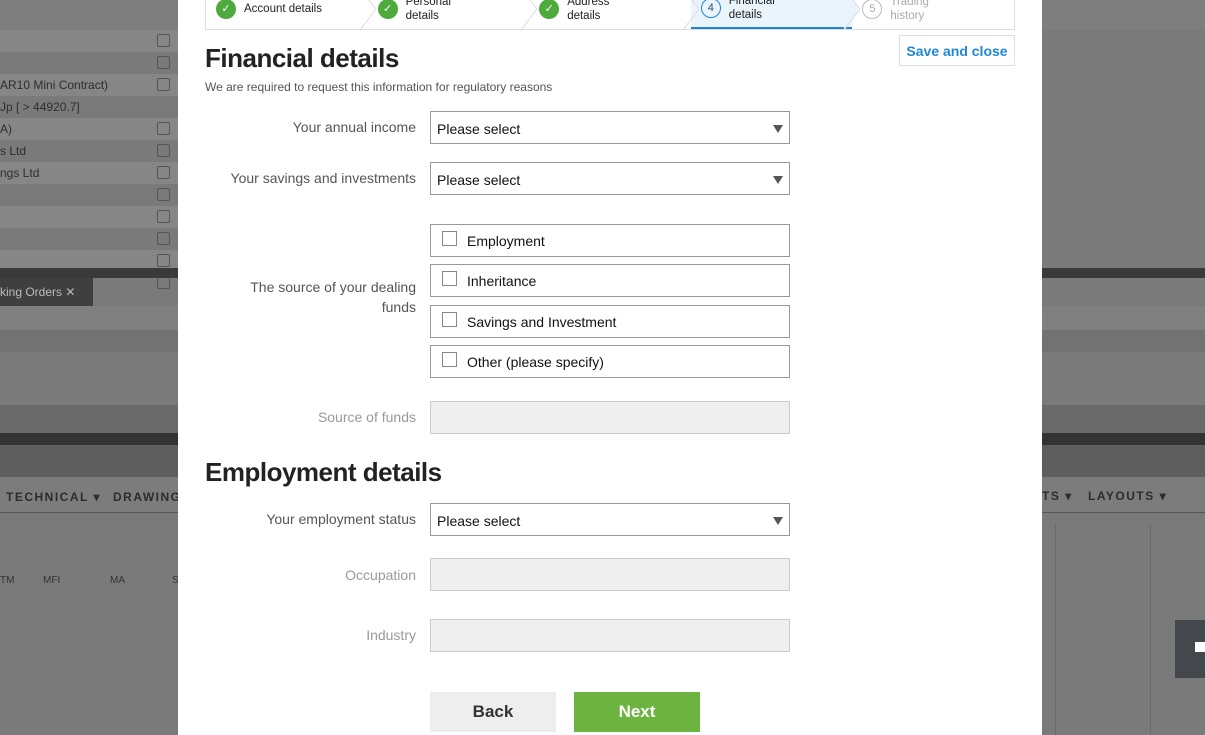  What do you see at coordinates (909, 11) in the screenshot?
I see `step-label: Trading history` at bounding box center [909, 11].